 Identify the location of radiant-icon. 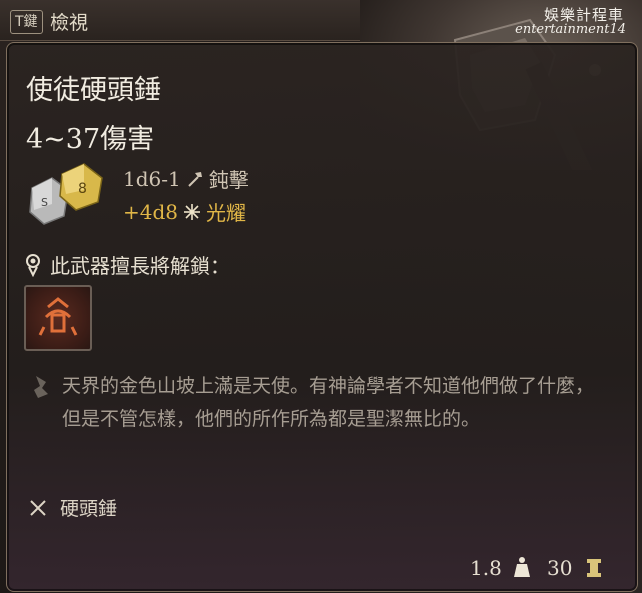
(192, 211).